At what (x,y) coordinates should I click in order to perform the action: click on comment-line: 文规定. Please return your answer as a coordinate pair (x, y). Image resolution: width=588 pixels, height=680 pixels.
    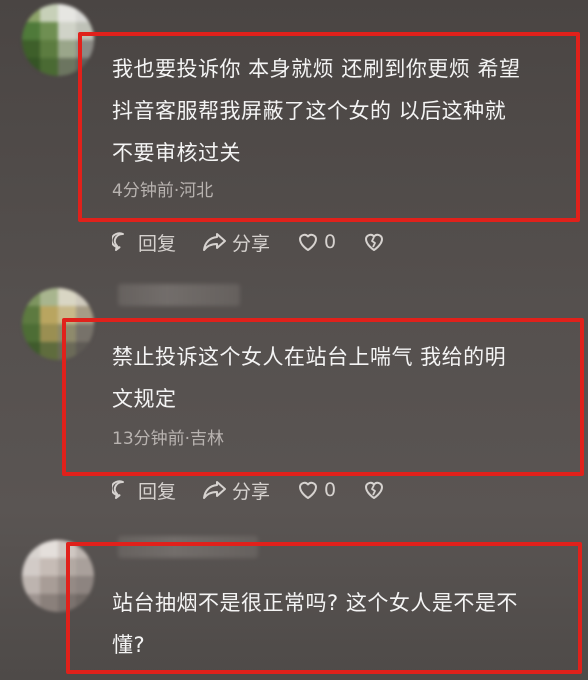
    Looking at the image, I should click on (144, 399).